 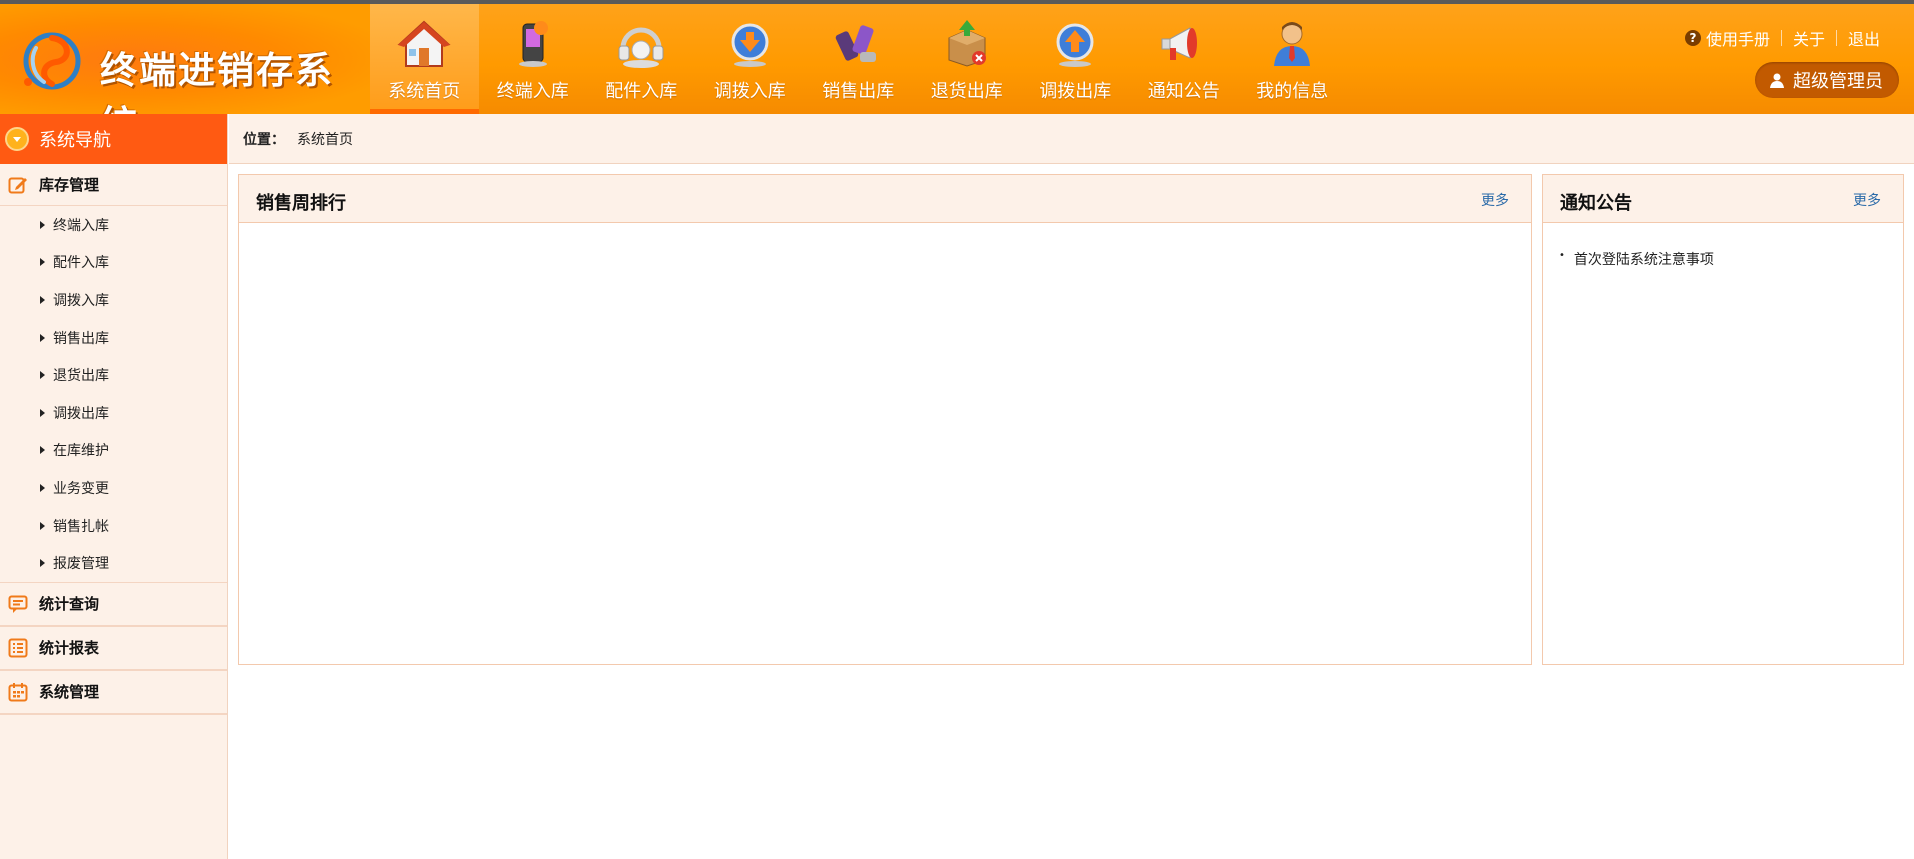 What do you see at coordinates (1183, 91) in the screenshot?
I see `nav-label: 通知公告` at bounding box center [1183, 91].